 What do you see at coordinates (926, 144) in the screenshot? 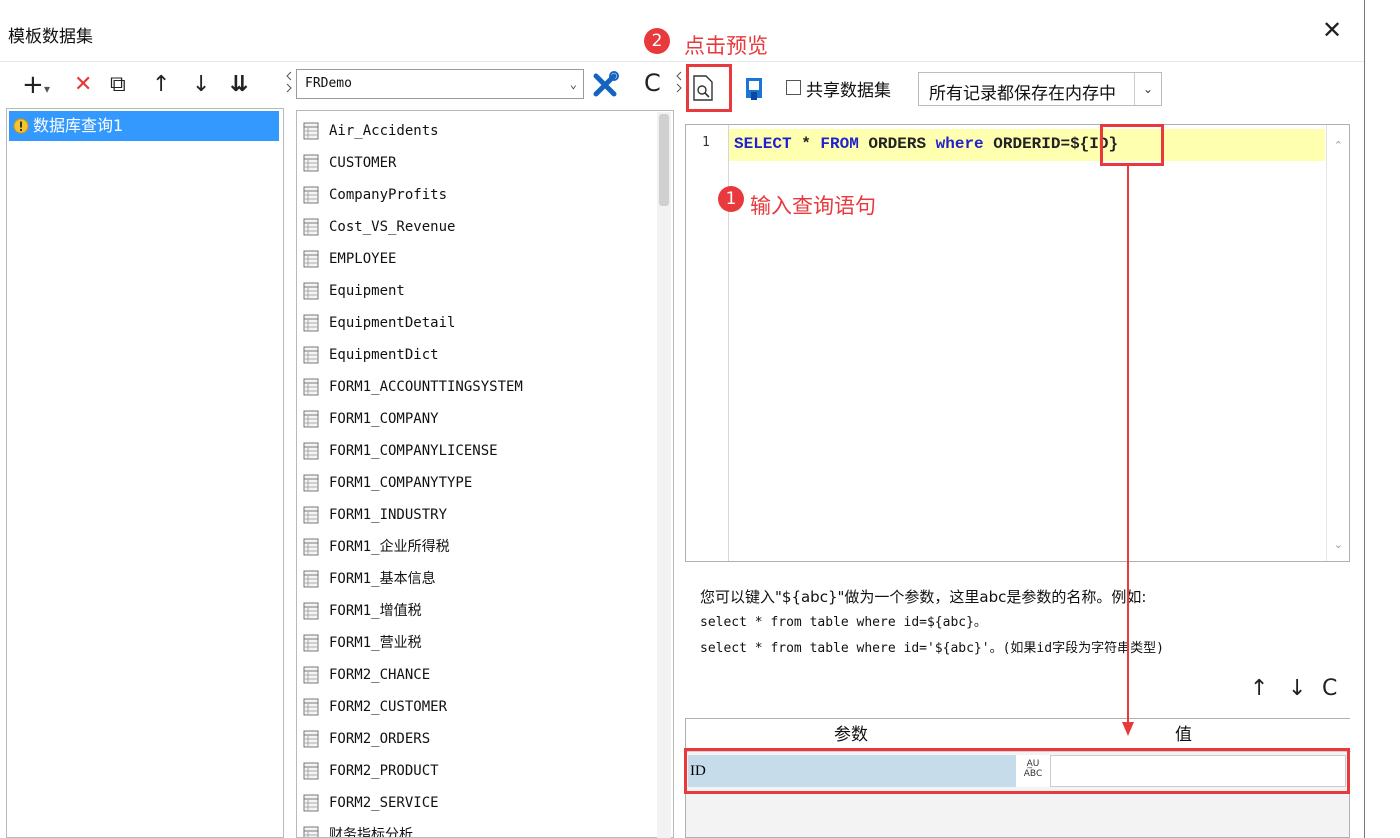
I see `sql-code: SELECT * FROM ORDERS where ORDERID=${ID}` at bounding box center [926, 144].